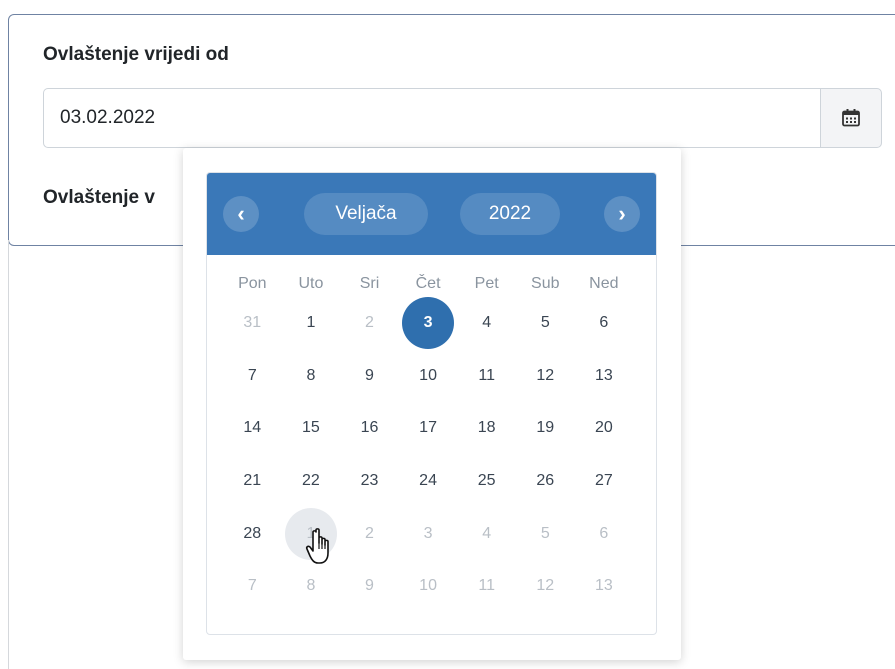  I want to click on weekday-label: Sri, so click(369, 283).